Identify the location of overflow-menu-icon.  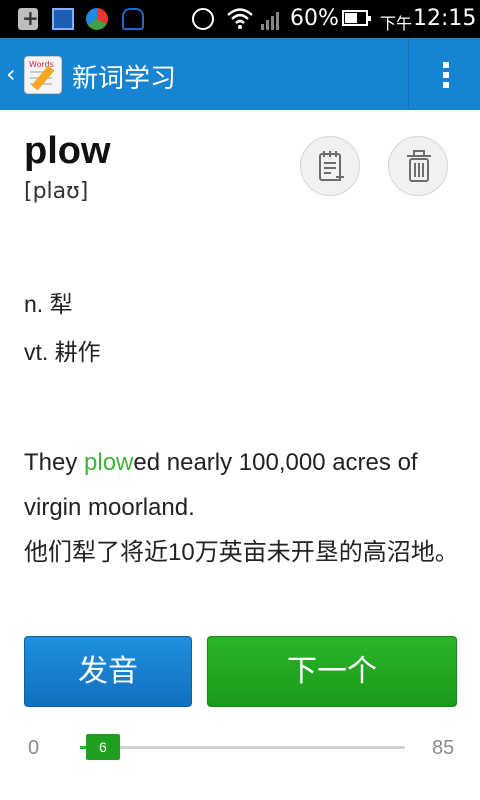
(446, 65).